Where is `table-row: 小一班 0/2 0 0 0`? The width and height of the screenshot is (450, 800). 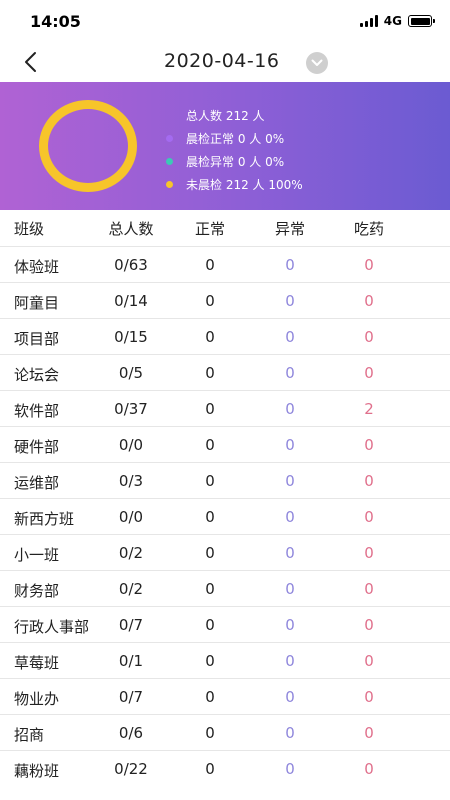 table-row: 小一班 0/2 0 0 0 is located at coordinates (225, 552).